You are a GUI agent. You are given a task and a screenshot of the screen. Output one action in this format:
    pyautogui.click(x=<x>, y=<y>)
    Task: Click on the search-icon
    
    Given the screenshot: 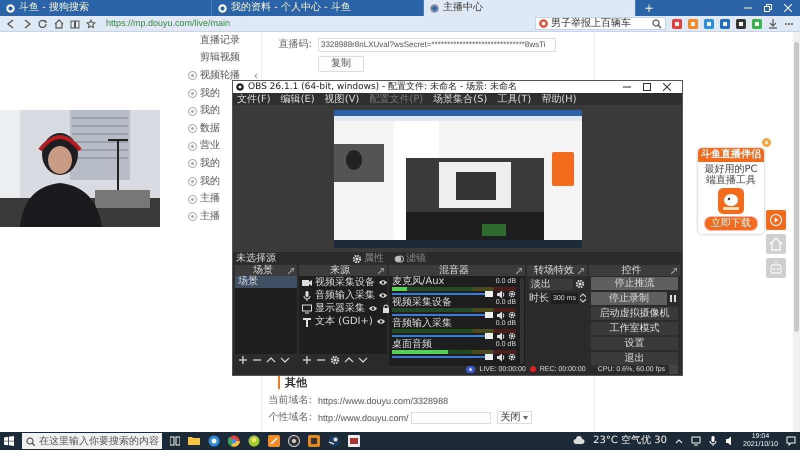 What is the action you would take?
    pyautogui.click(x=657, y=23)
    